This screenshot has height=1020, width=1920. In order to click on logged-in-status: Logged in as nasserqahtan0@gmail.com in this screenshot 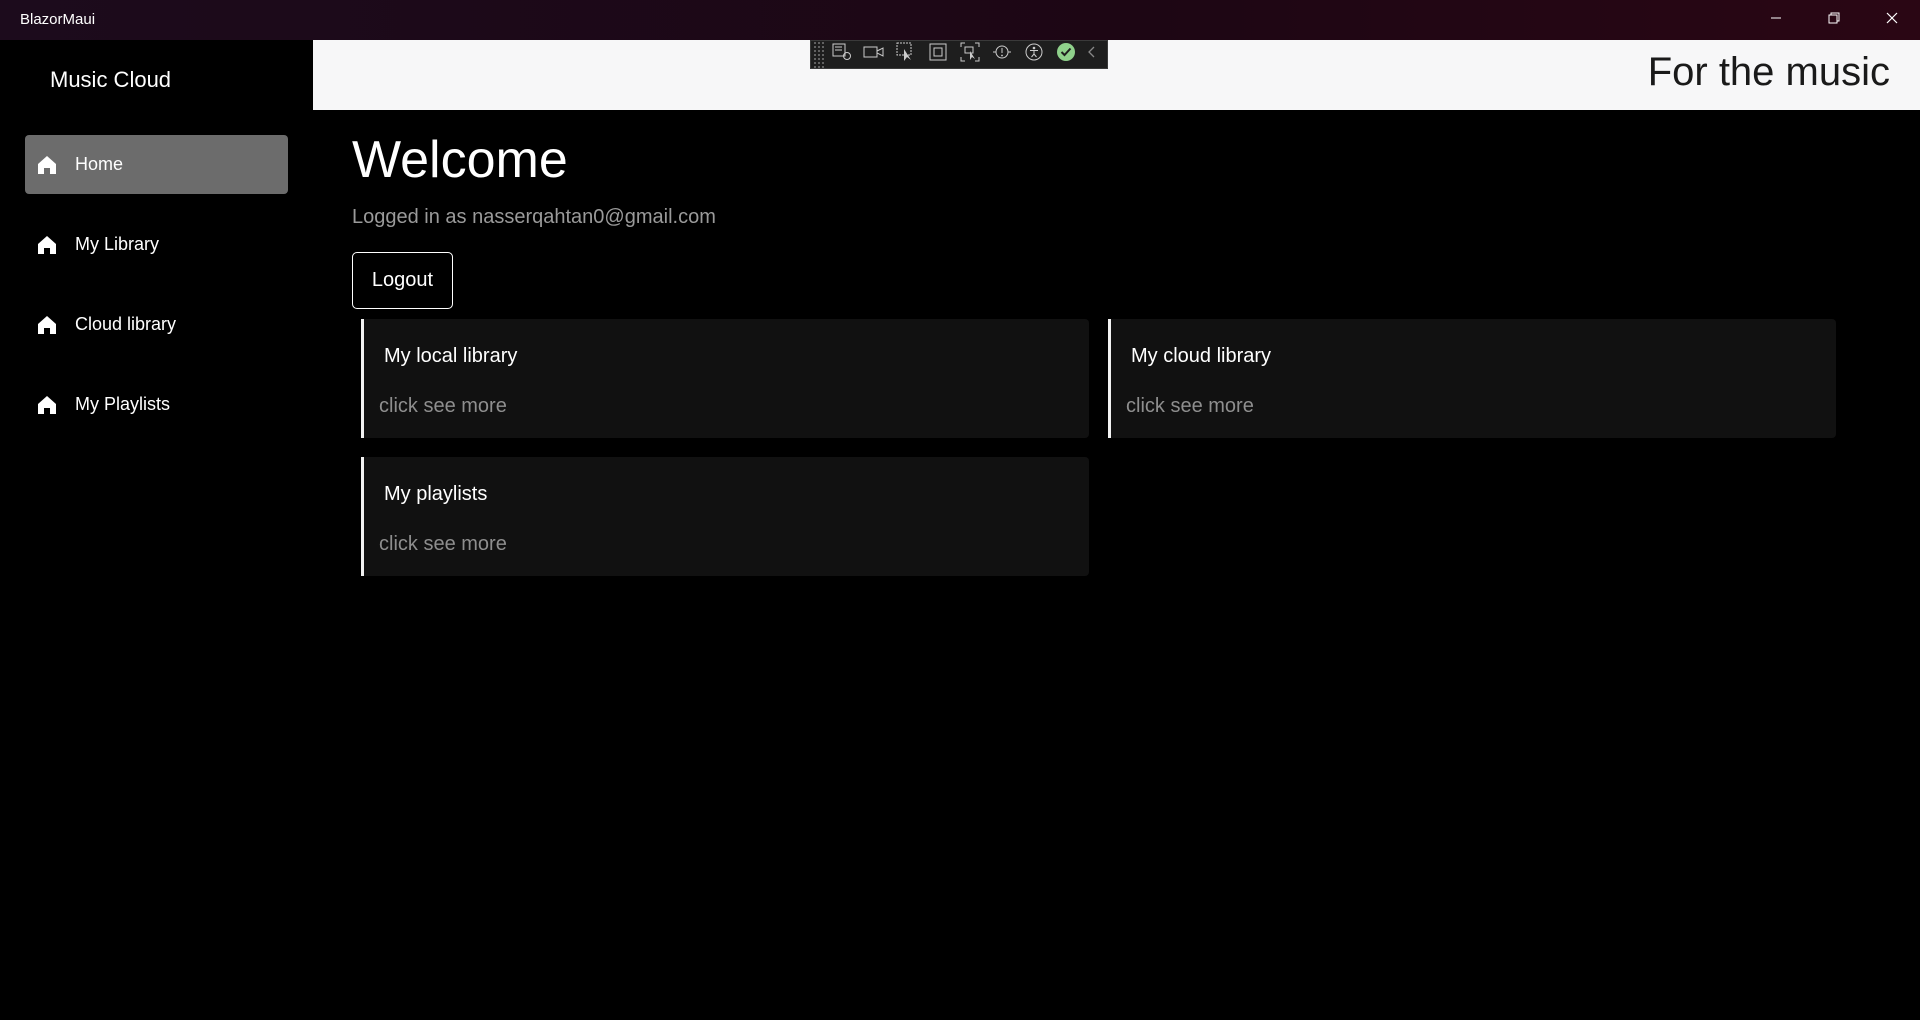, I will do `click(534, 217)`.